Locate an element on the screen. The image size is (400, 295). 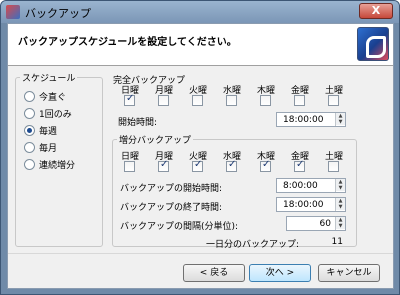
full-start-time-spinner: ▲ ▼ is located at coordinates (340, 119).